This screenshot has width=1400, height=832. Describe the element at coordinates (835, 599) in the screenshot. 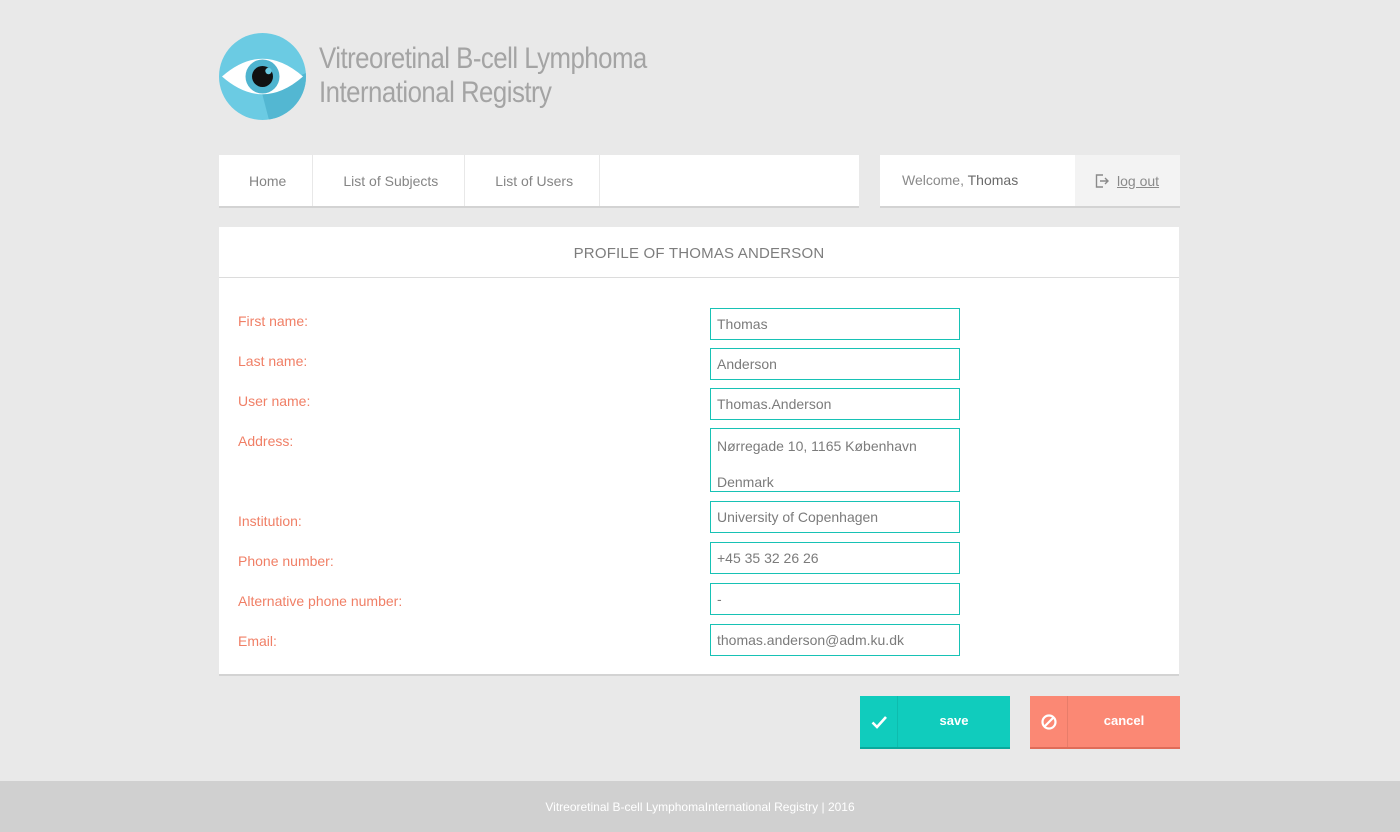

I see `alt-phone-number-field: -` at that location.